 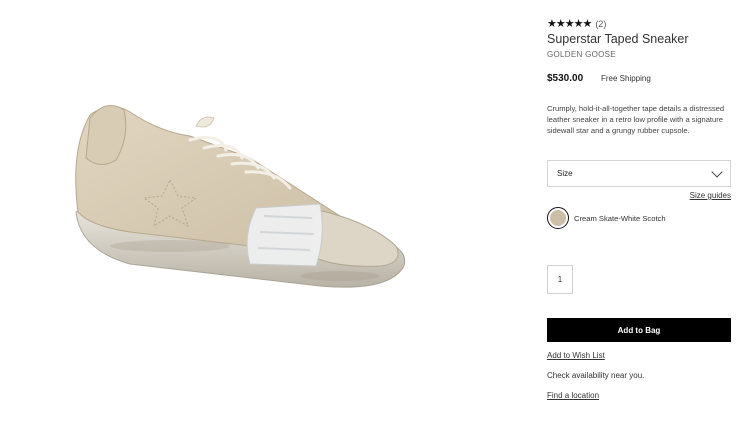 I want to click on quantity-input: 1, so click(x=560, y=279).